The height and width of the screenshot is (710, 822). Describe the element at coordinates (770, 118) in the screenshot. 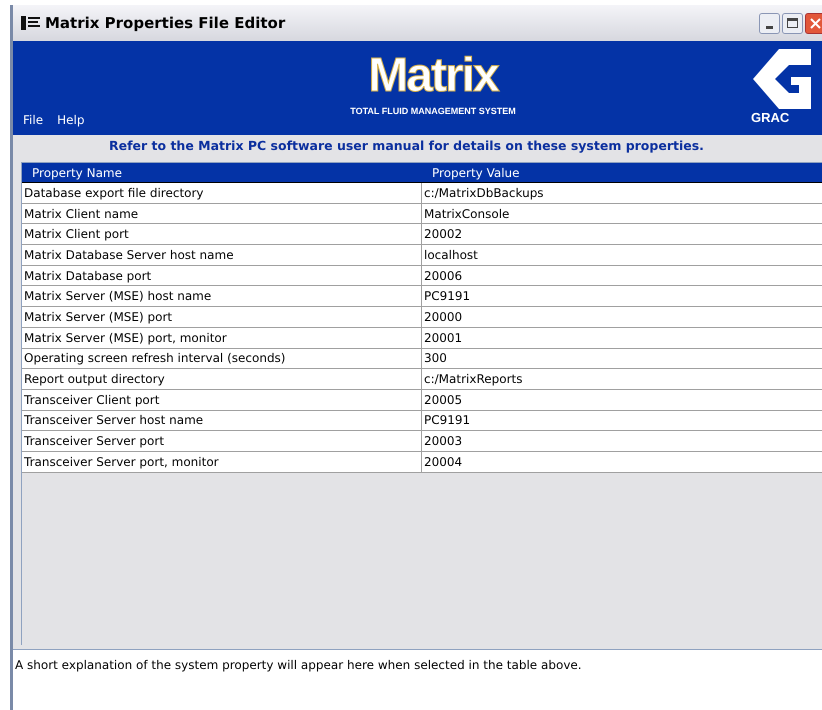

I see `brand-text: GRAC` at that location.